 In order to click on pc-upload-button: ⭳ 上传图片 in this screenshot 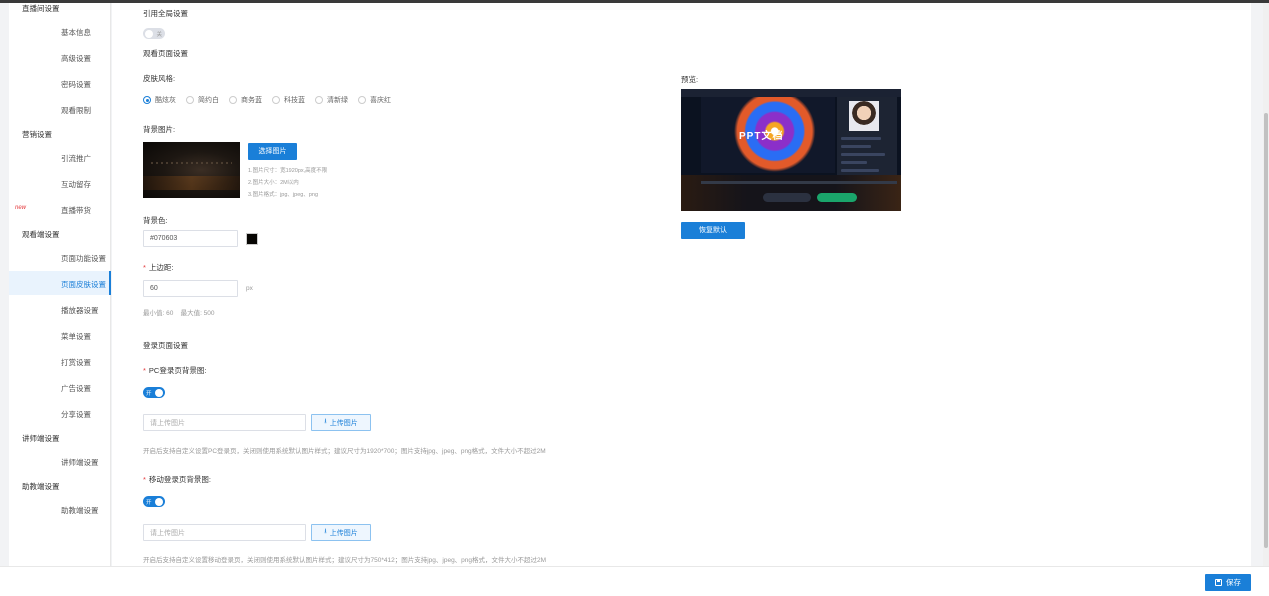, I will do `click(341, 422)`.